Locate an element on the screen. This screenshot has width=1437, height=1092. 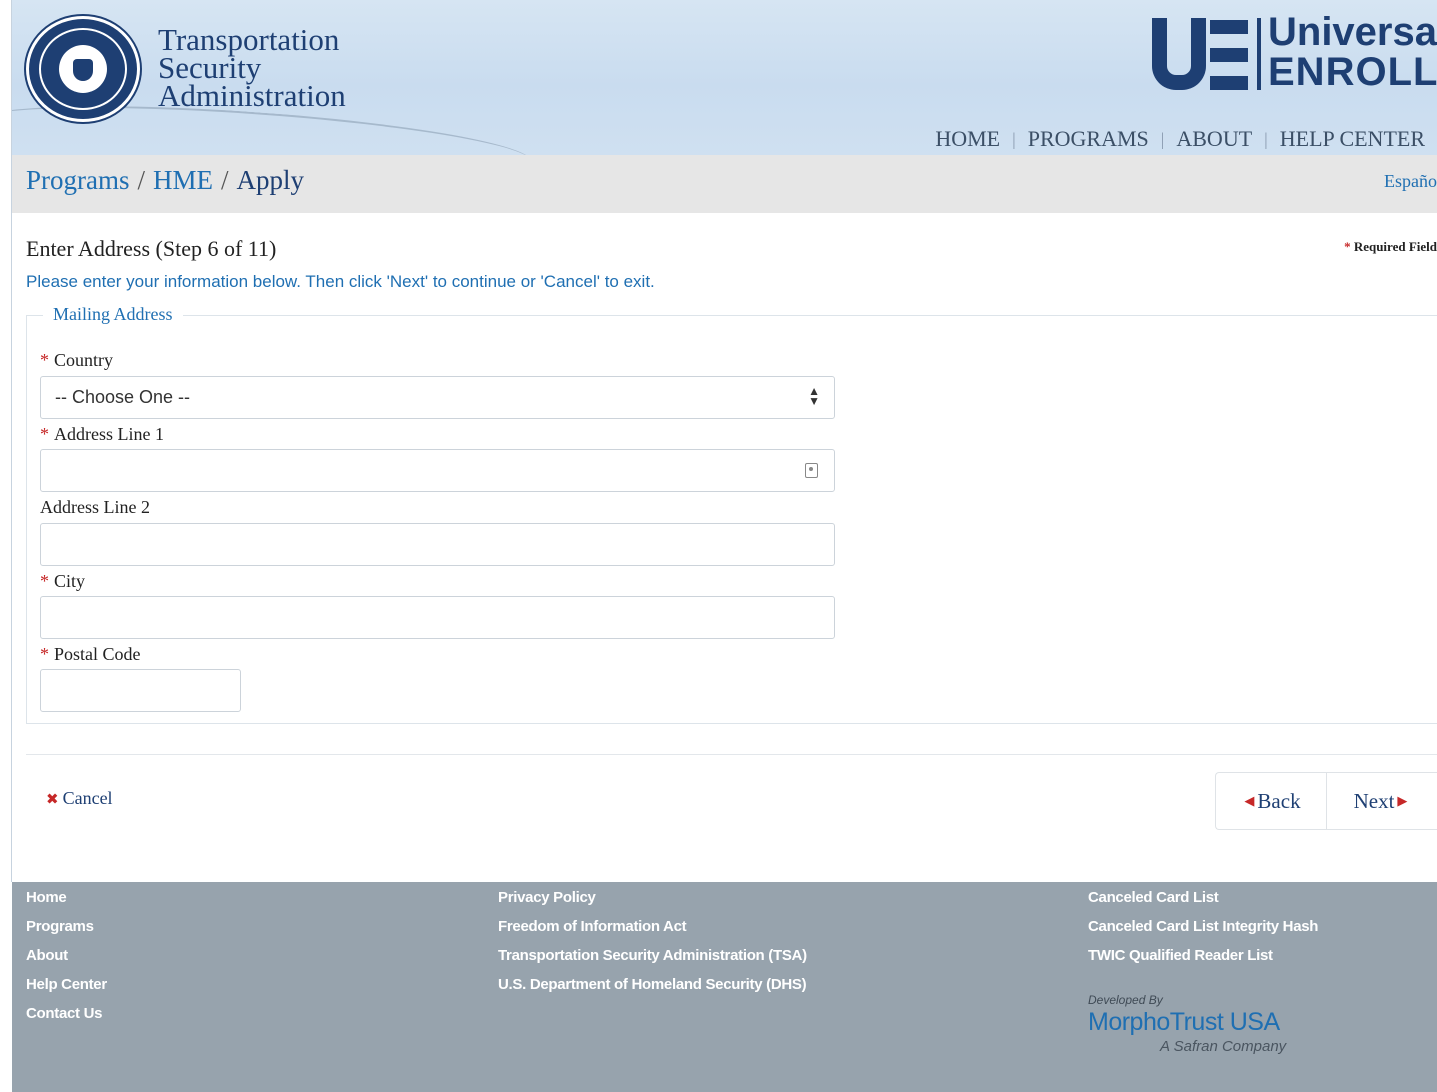
top-nav: HOME | PROGRAMS | ABOUT | HELP CENTER is located at coordinates (1180, 139).